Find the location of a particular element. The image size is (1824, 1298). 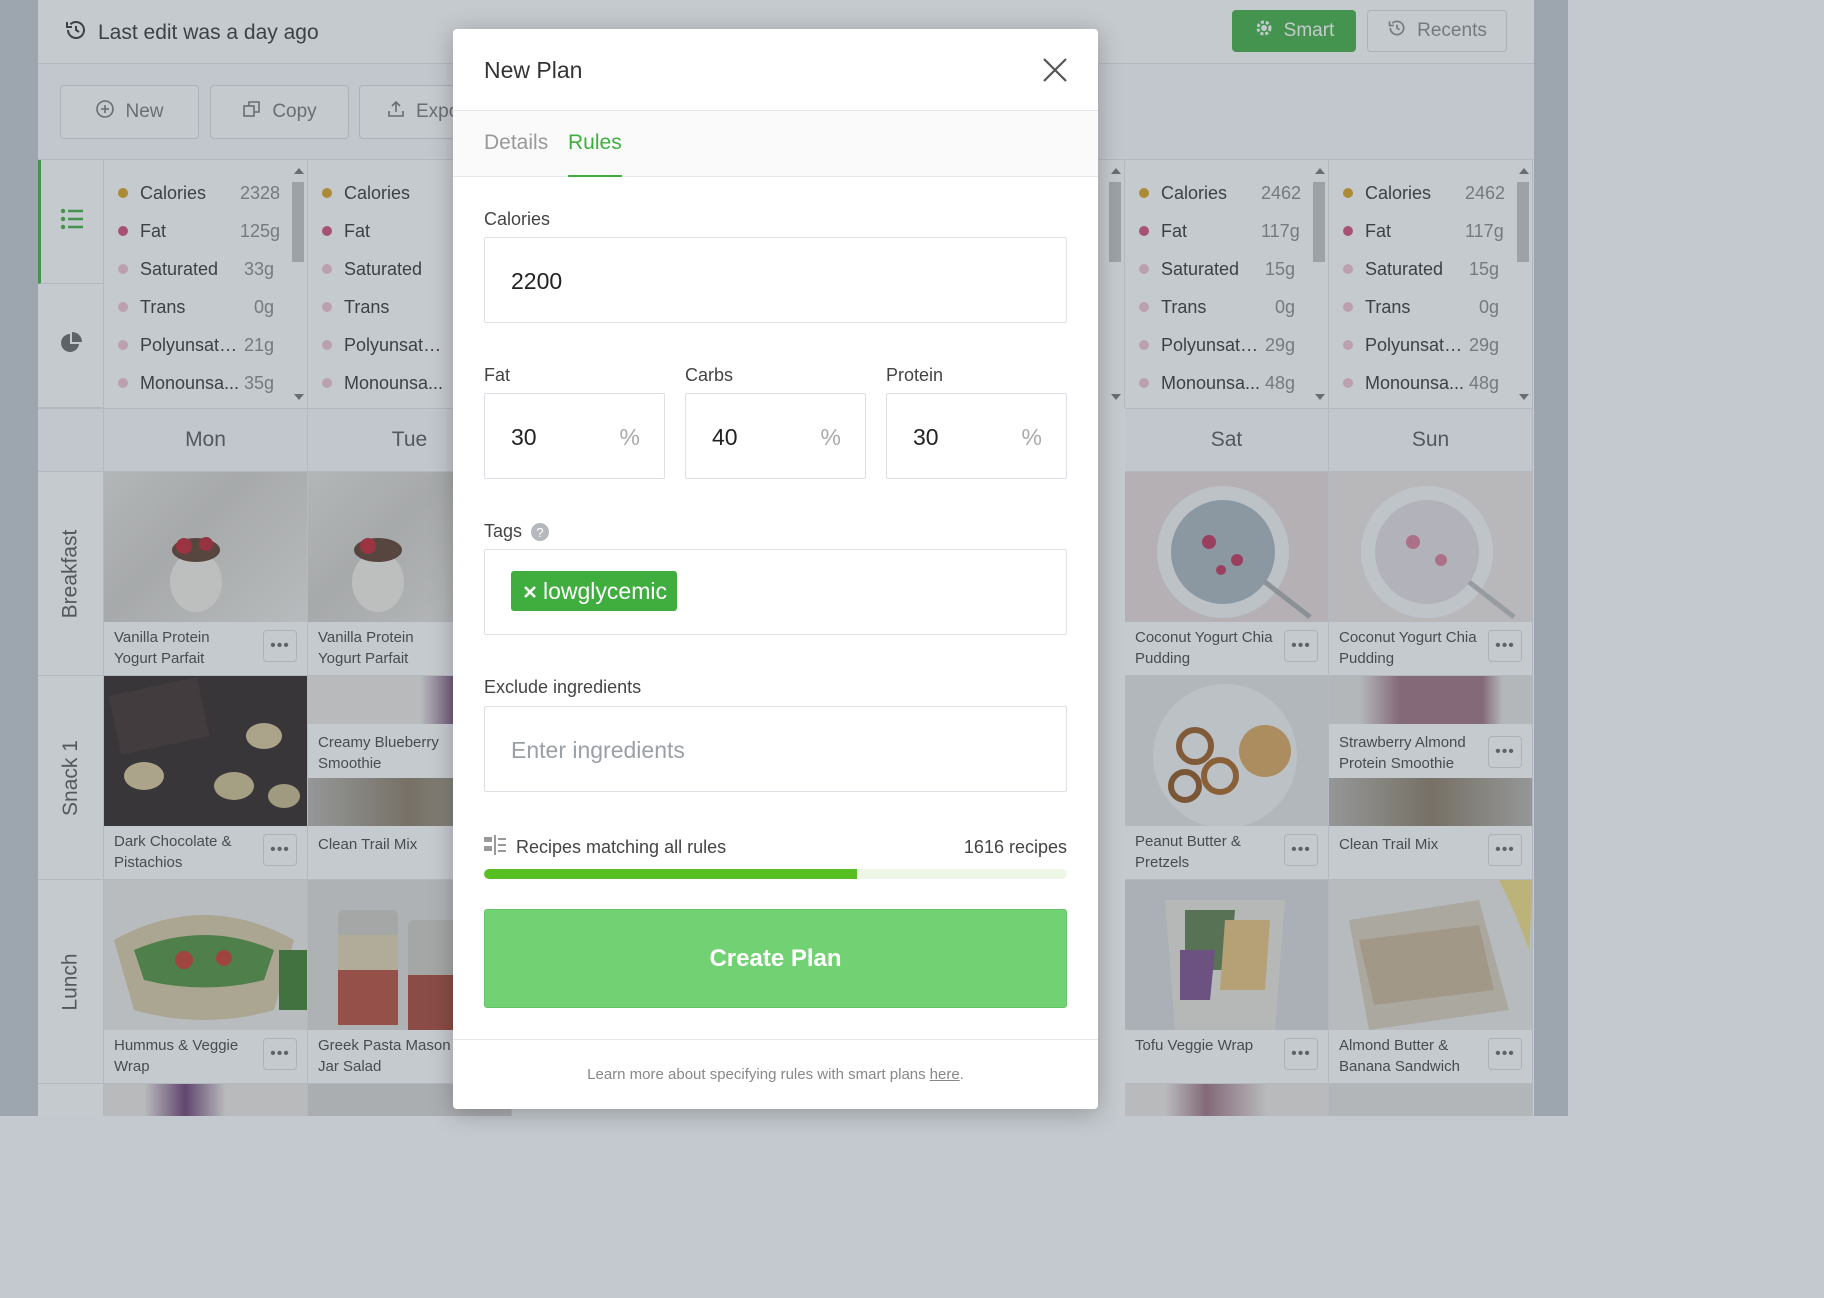

help-icon: ? is located at coordinates (540, 532).